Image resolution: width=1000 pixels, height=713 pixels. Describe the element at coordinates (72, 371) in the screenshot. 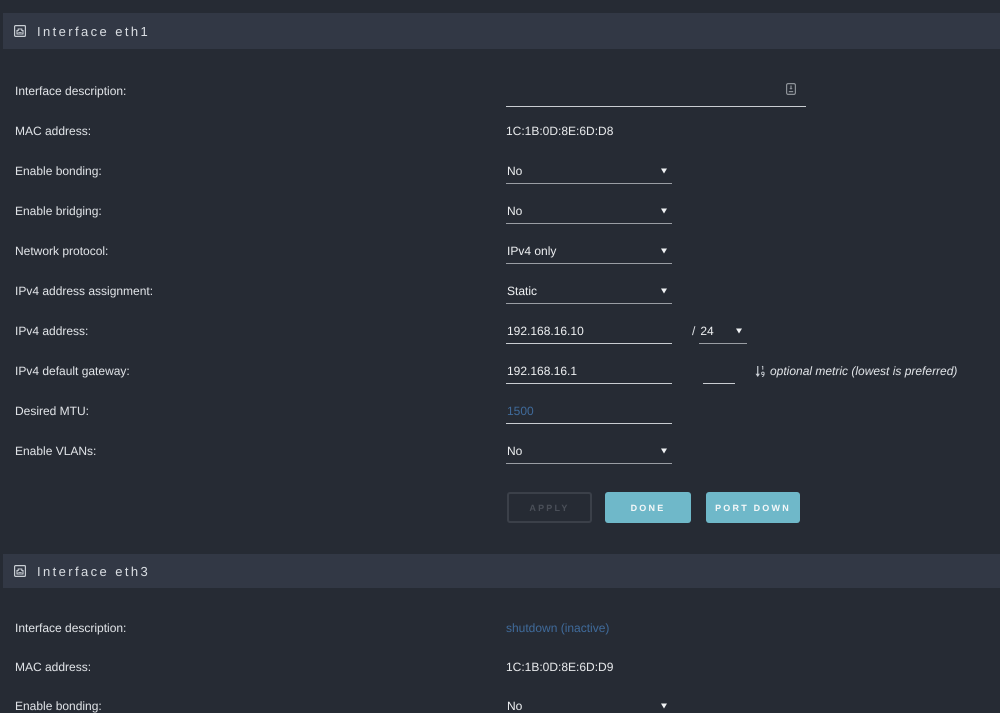

I see `field-label: IPv4 default gateway:` at that location.